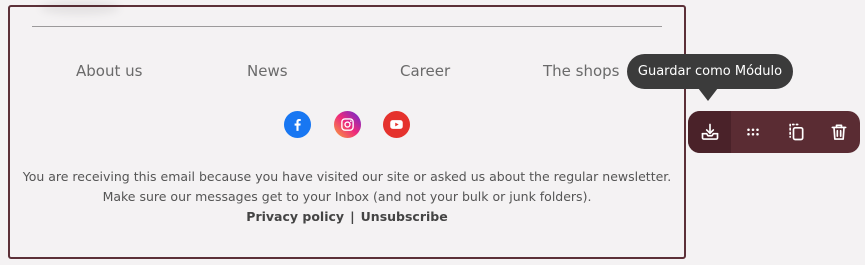 The image size is (865, 265). I want to click on trash-icon, so click(838, 132).